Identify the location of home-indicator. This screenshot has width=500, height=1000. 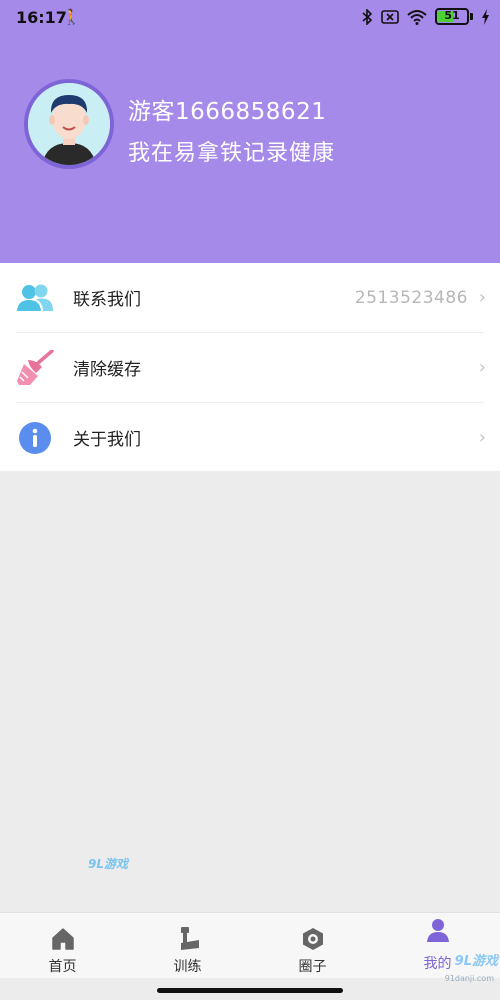
(250, 990).